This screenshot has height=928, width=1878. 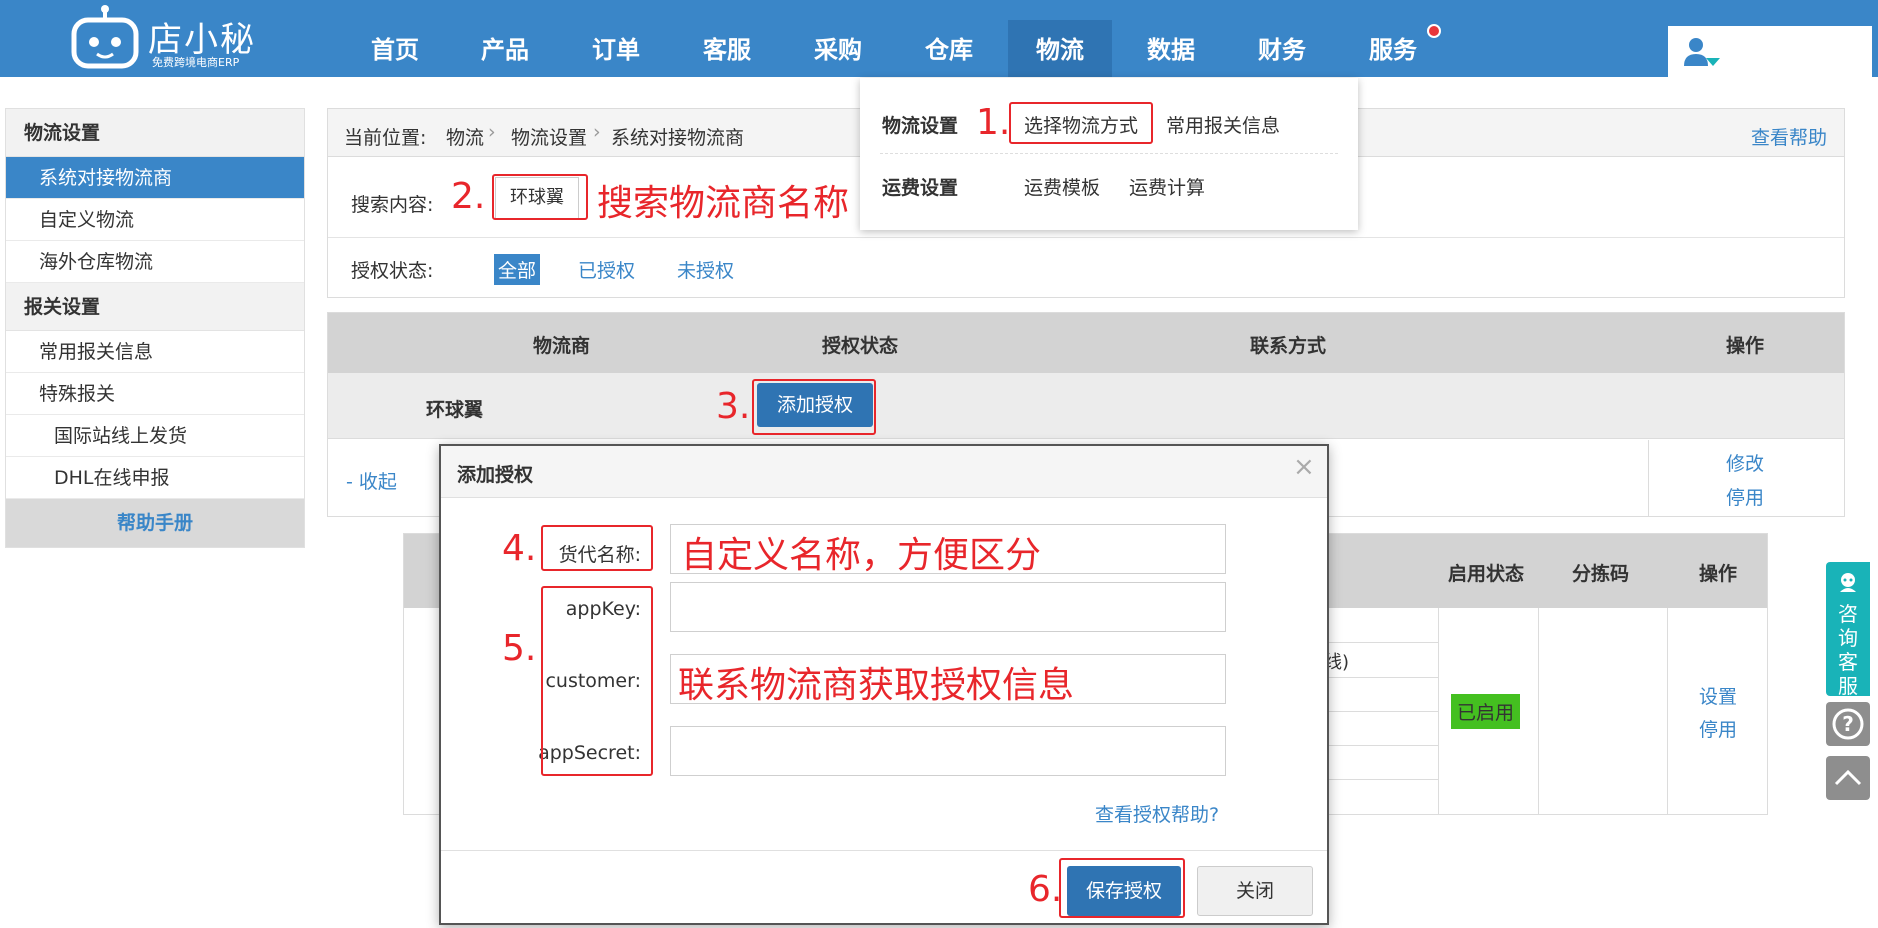 I want to click on disable-link: 停用, so click(x=1745, y=496).